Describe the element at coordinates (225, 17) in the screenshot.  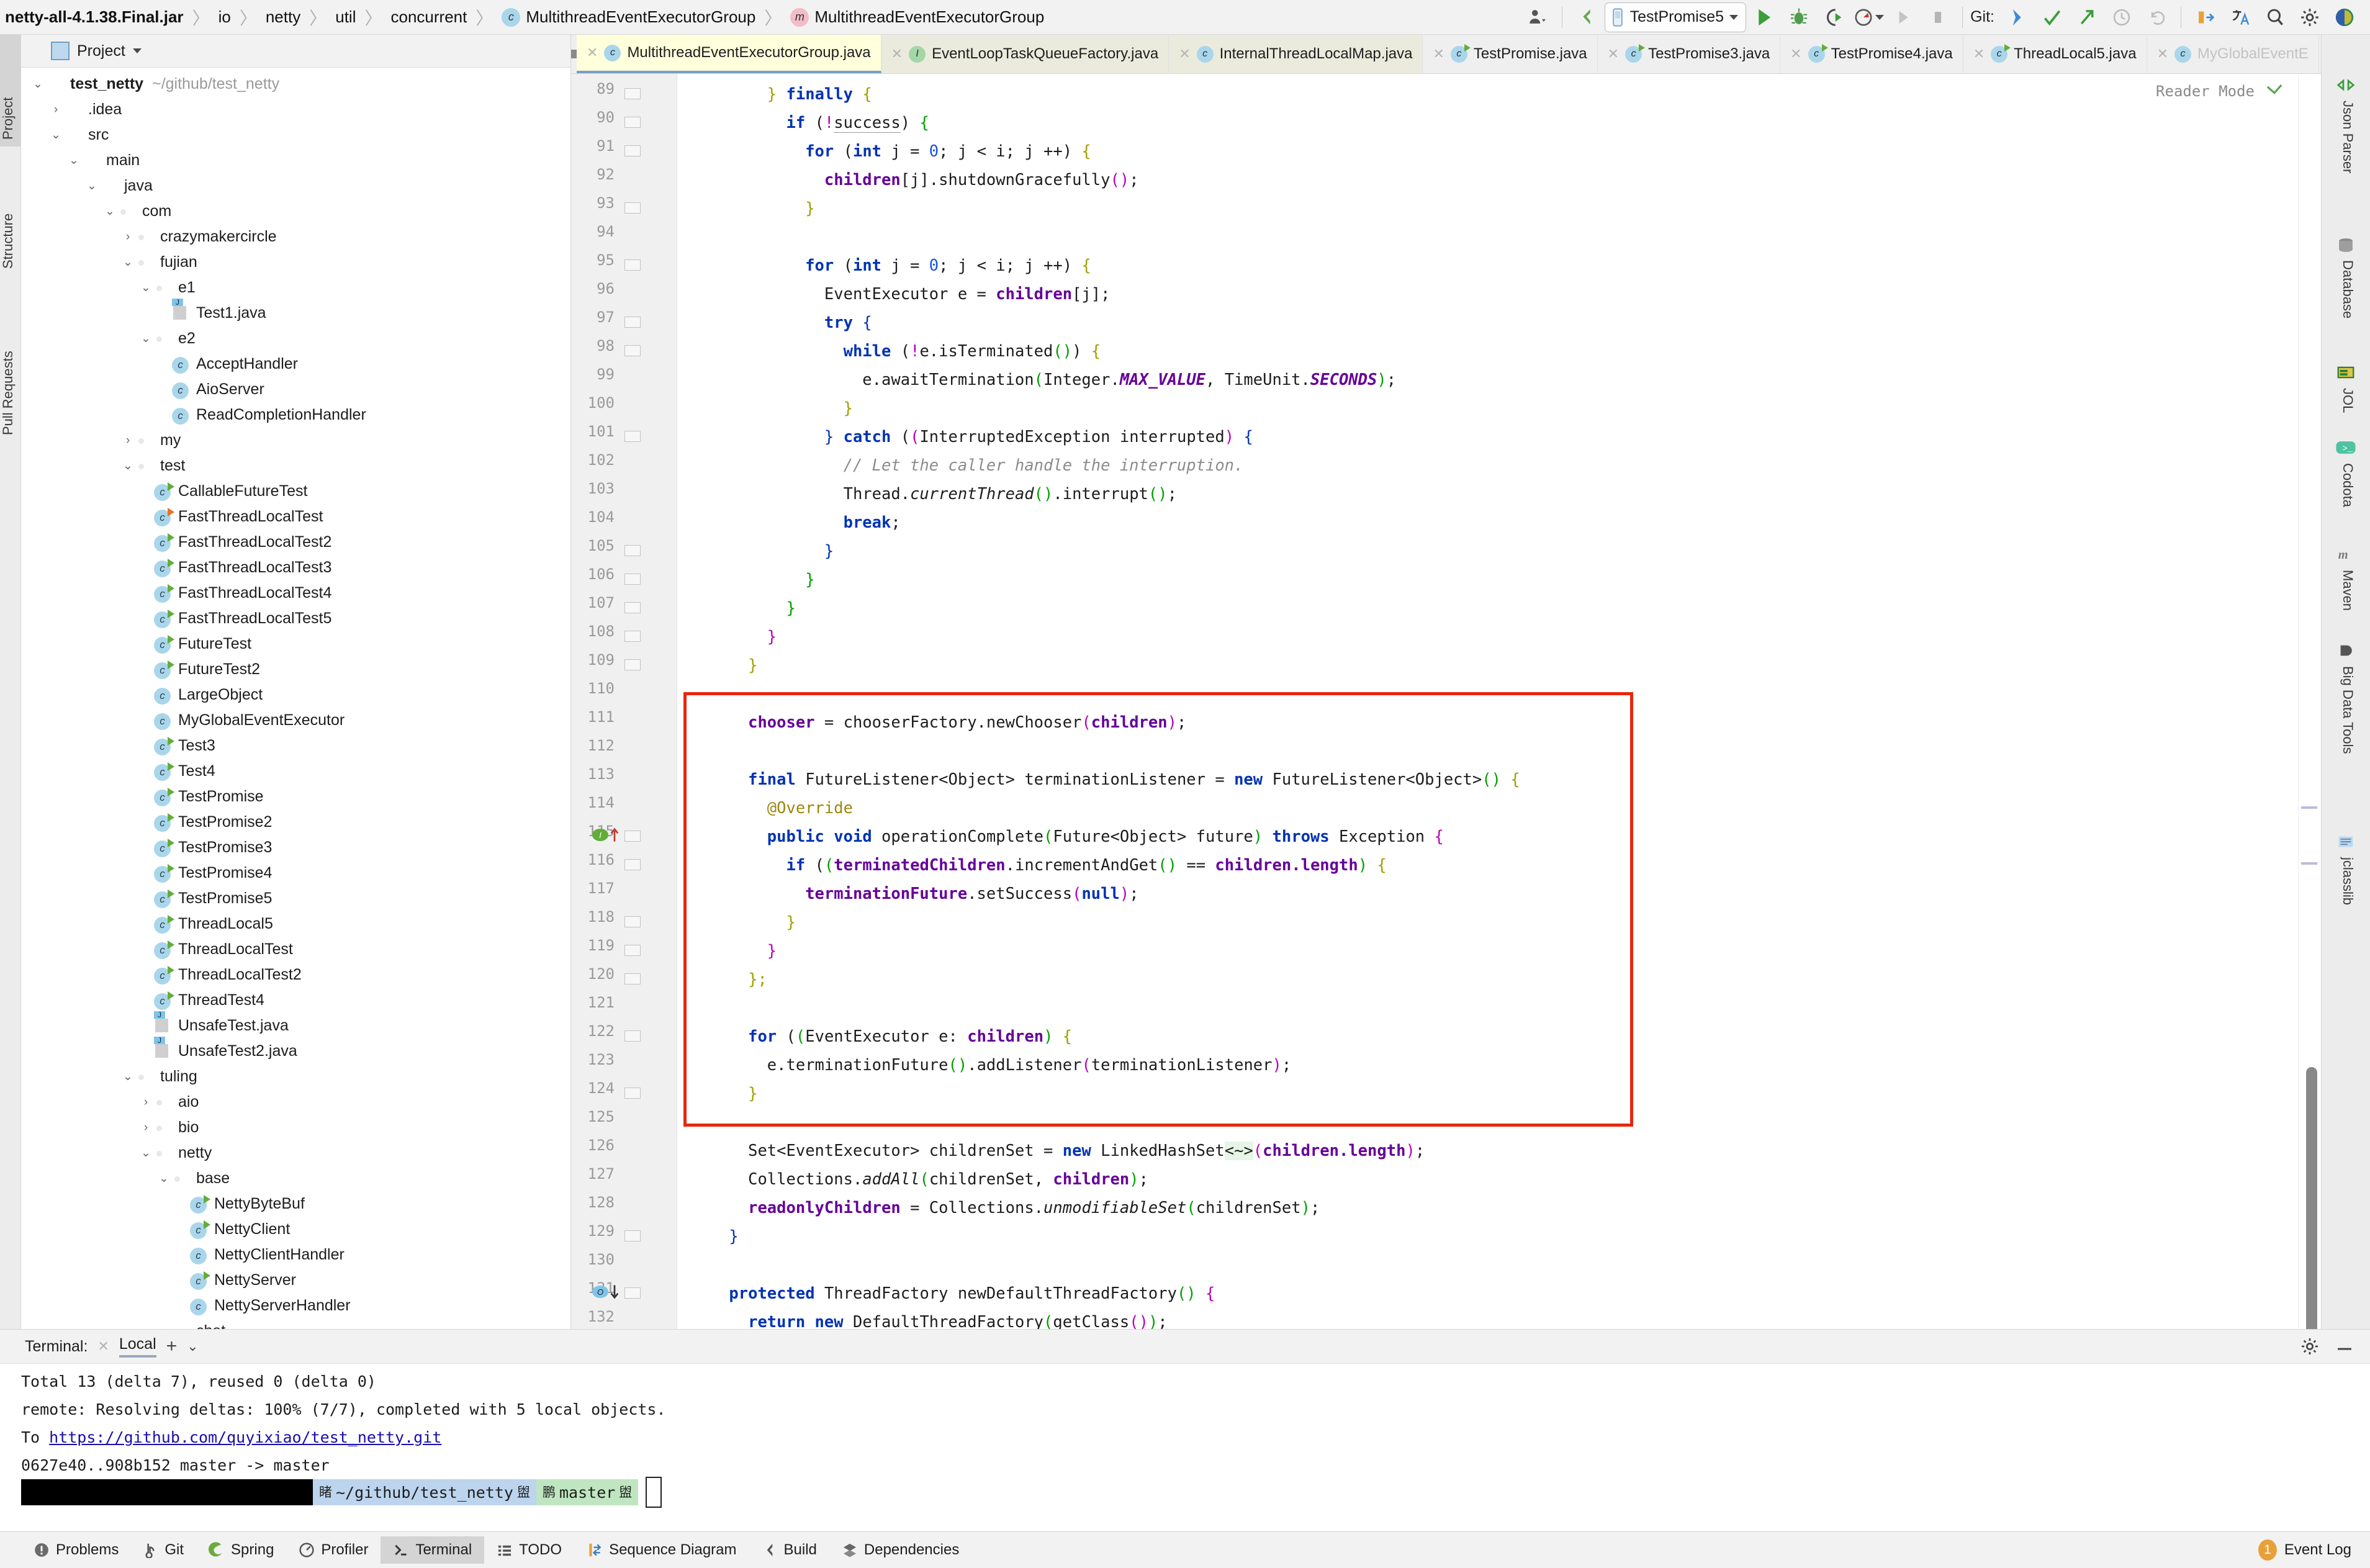
I see `breadcrumb-item: io` at that location.